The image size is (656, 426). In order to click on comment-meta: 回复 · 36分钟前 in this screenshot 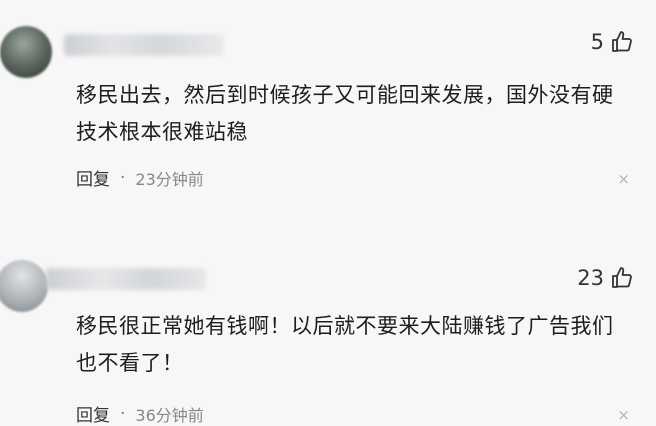, I will do `click(140, 413)`.